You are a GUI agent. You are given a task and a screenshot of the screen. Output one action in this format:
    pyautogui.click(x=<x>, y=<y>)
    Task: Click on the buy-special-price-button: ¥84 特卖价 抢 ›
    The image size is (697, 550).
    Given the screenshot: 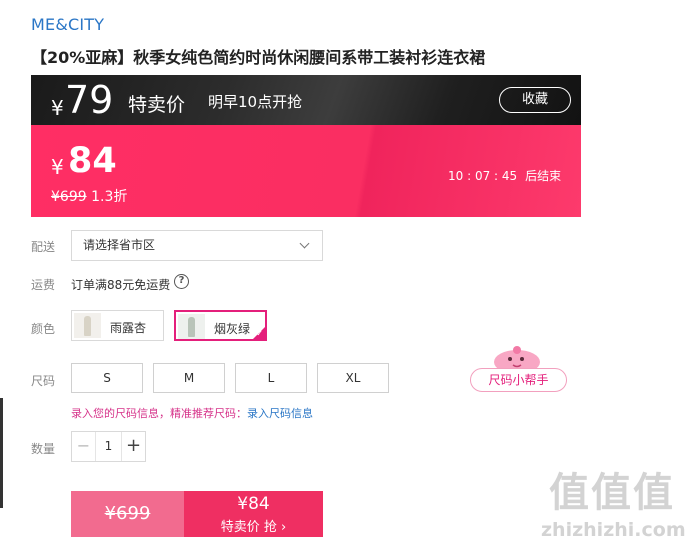 What is the action you would take?
    pyautogui.click(x=253, y=514)
    